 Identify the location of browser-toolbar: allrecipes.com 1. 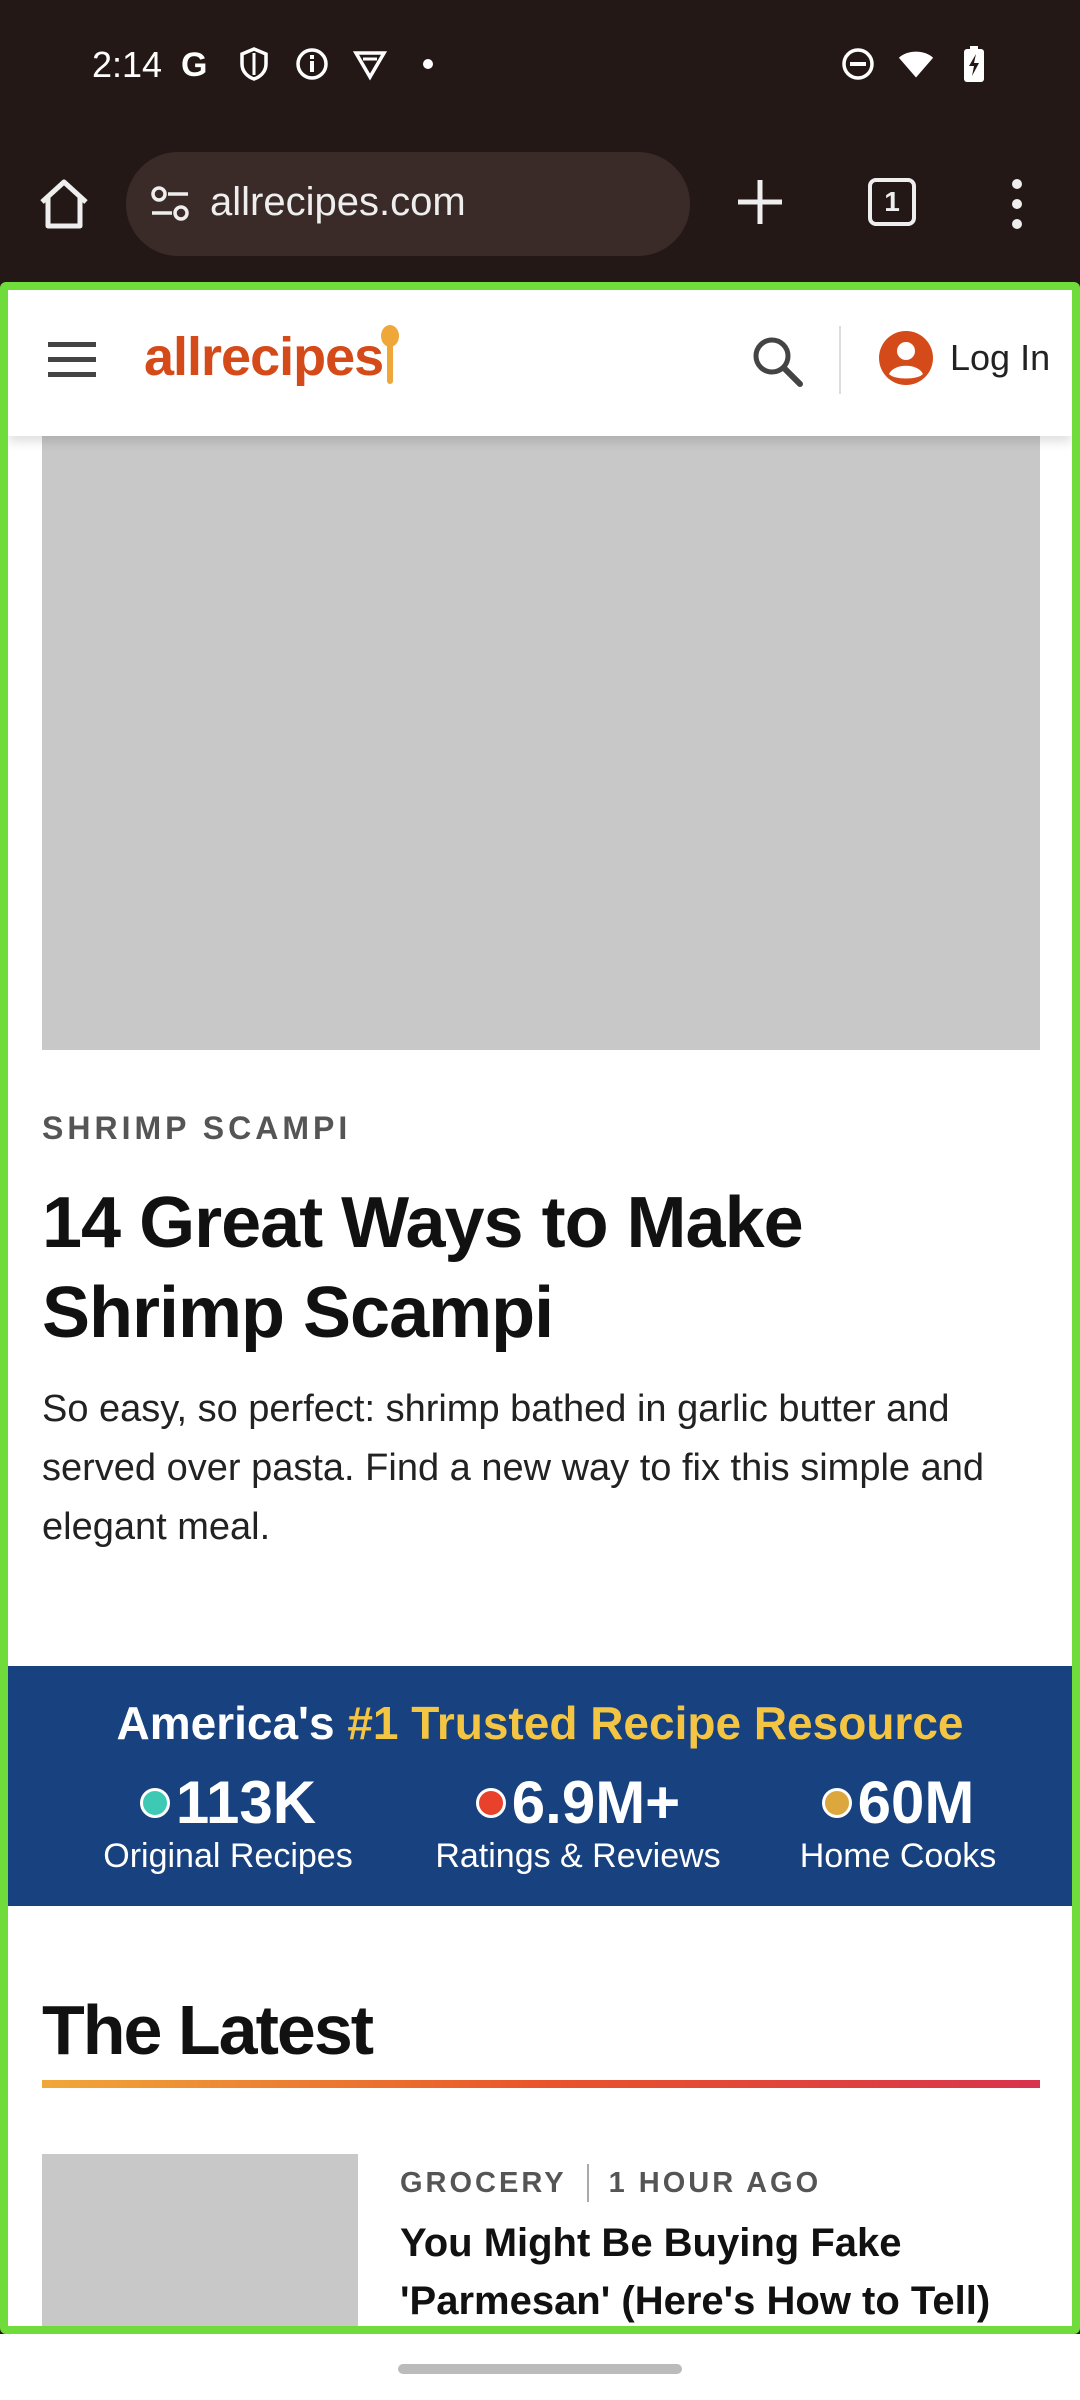
(540, 211).